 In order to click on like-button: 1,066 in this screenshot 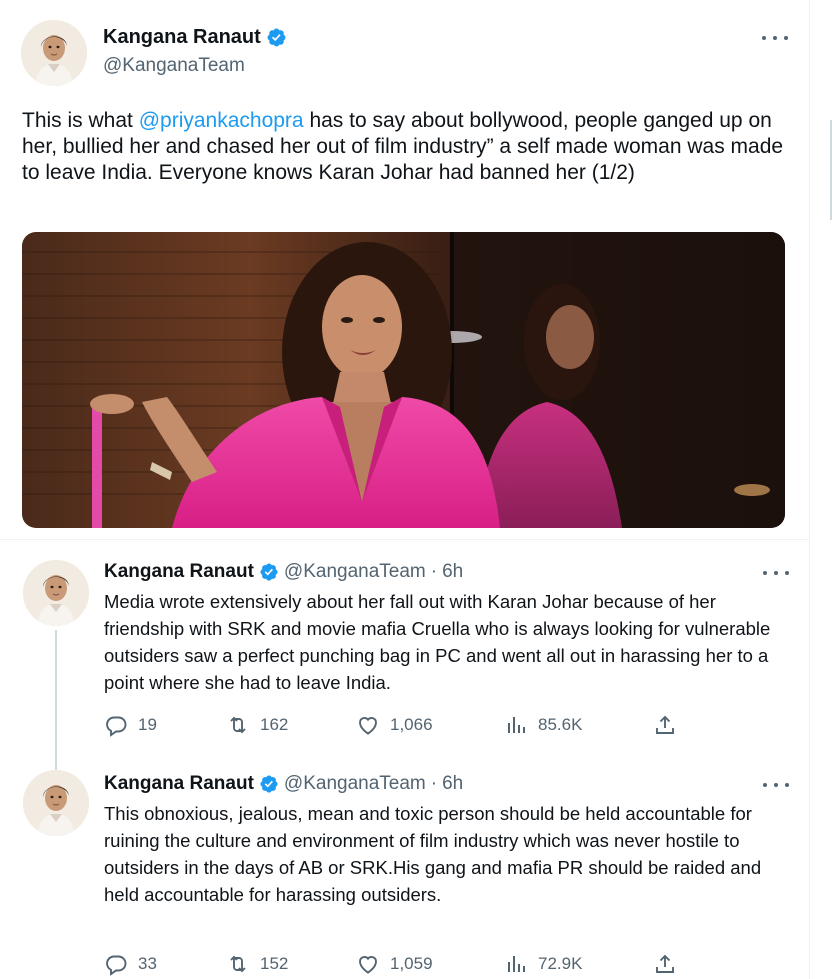, I will do `click(394, 725)`.